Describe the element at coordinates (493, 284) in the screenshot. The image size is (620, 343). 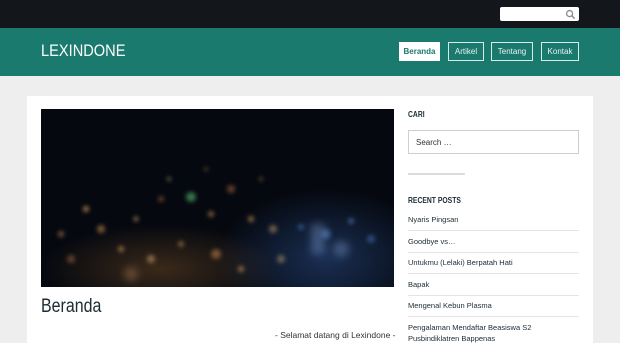
I see `recent-post-link: Bapak` at that location.